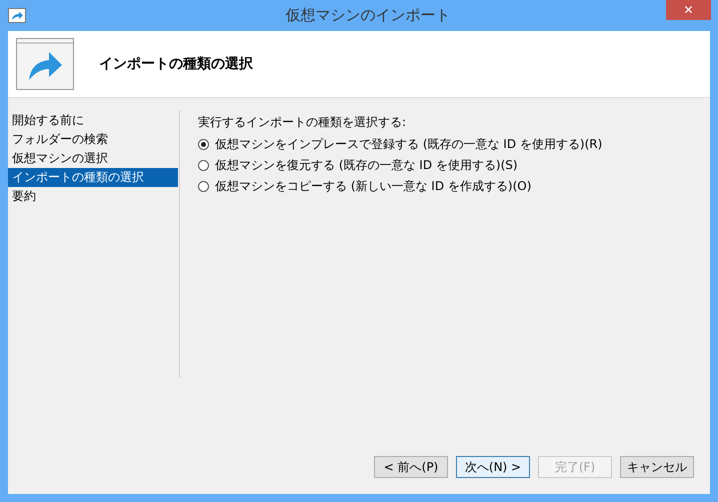  I want to click on close-button: ✕, so click(688, 10).